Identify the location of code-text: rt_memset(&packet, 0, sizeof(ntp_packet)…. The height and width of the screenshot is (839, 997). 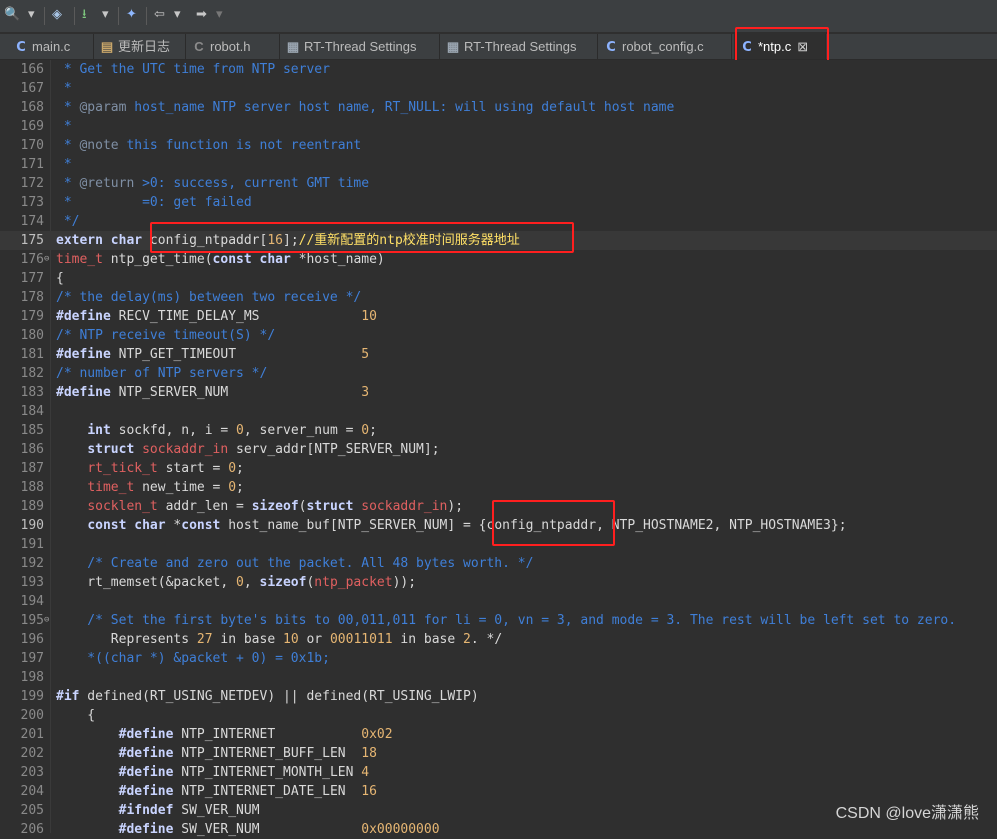
(236, 582).